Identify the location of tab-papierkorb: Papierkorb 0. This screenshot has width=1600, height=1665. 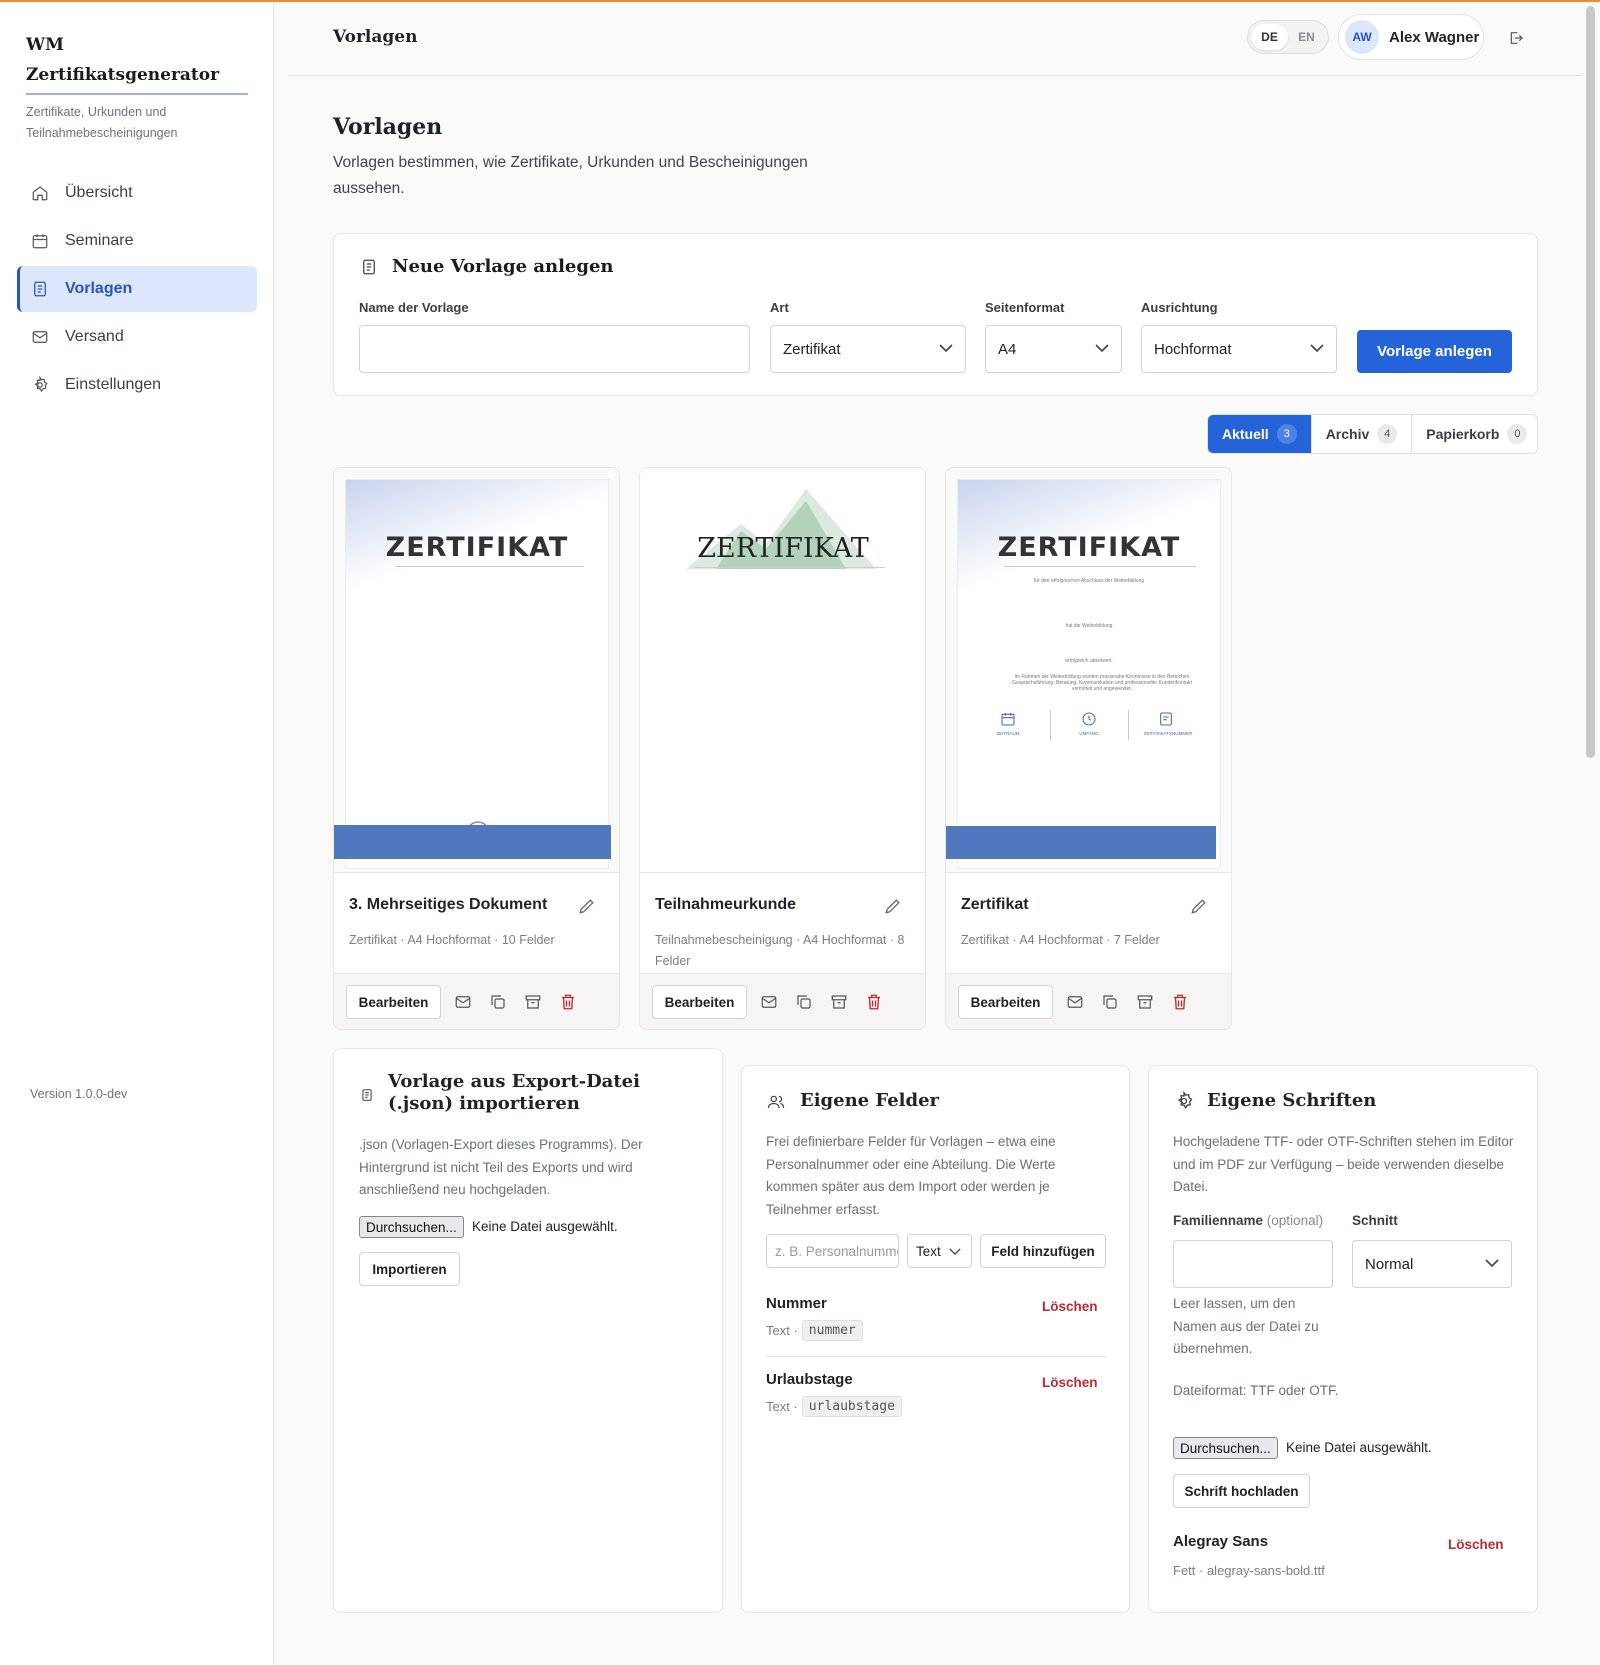
(1474, 434).